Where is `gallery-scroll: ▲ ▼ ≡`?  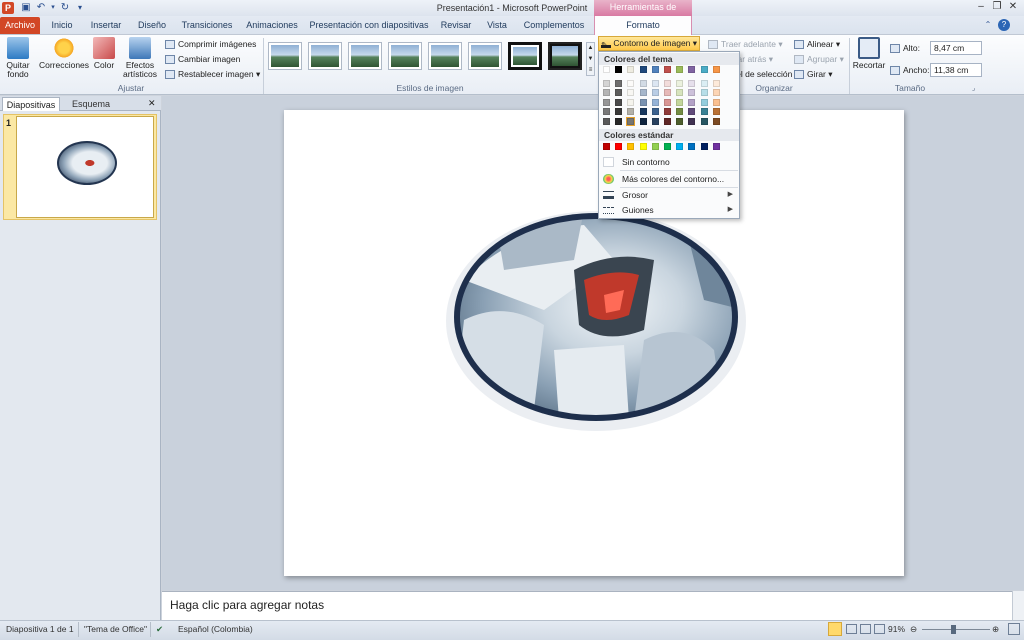
gallery-scroll: ▲ ▼ ≡ is located at coordinates (590, 59).